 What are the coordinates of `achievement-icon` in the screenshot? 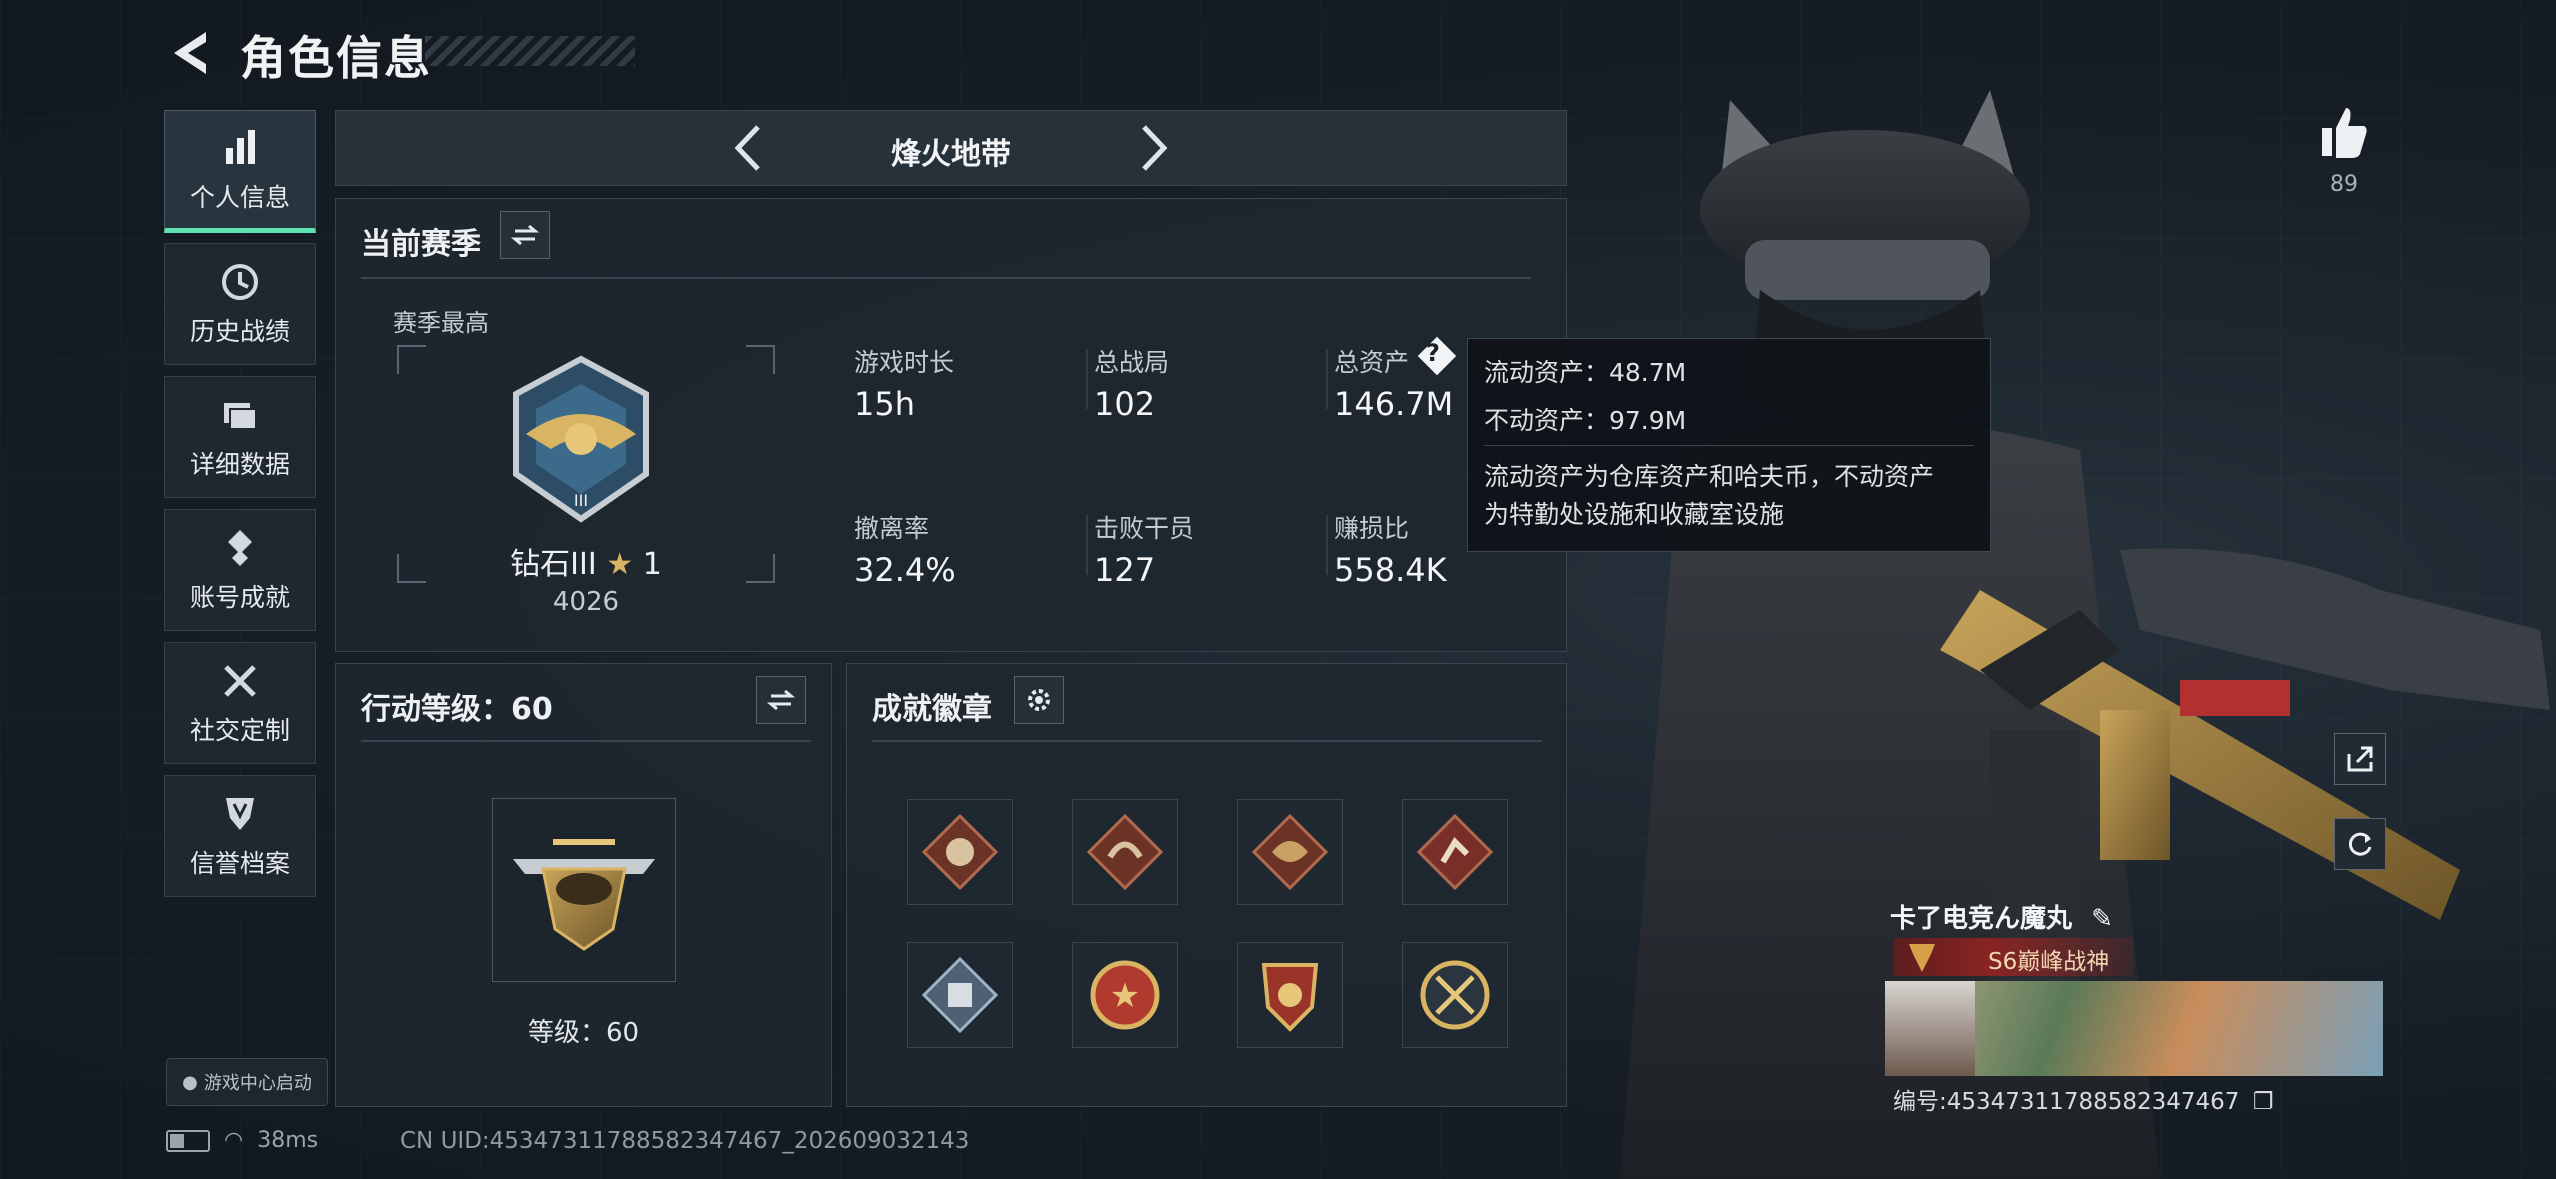 It's located at (240, 548).